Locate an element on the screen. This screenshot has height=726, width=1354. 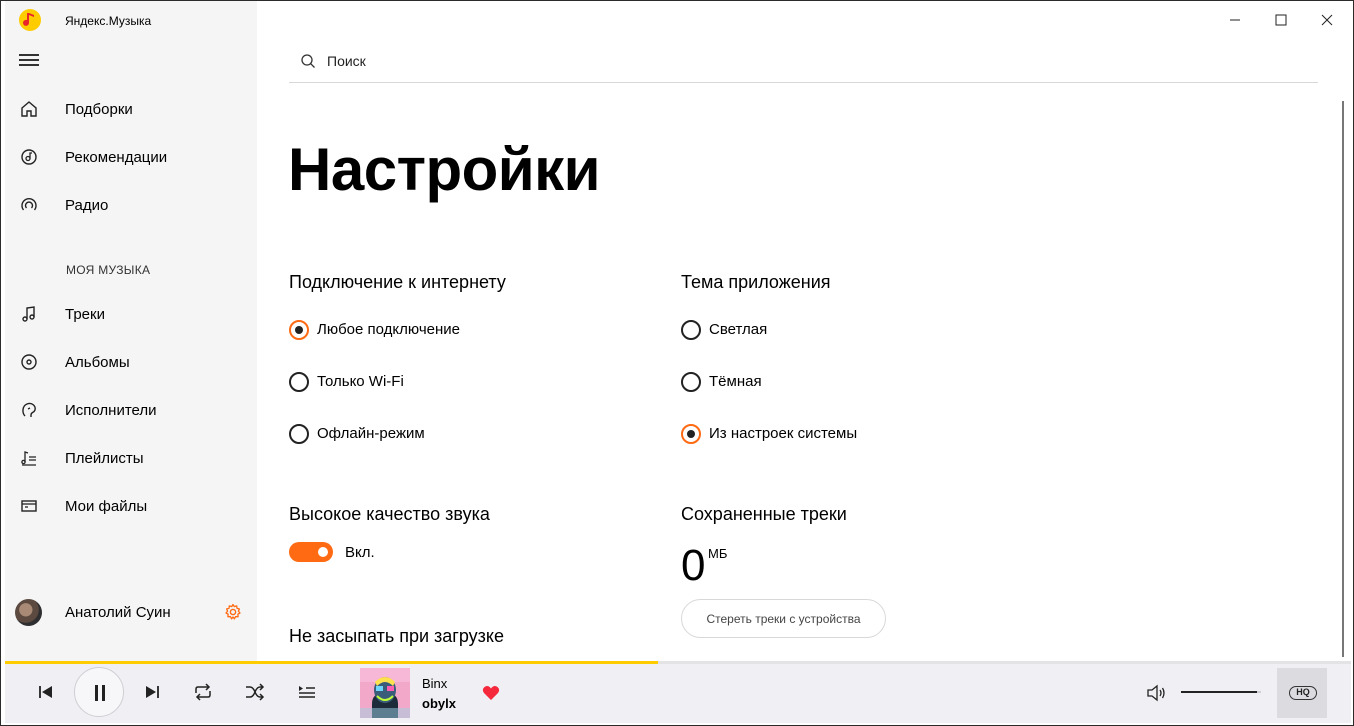
search-input is located at coordinates (777, 61).